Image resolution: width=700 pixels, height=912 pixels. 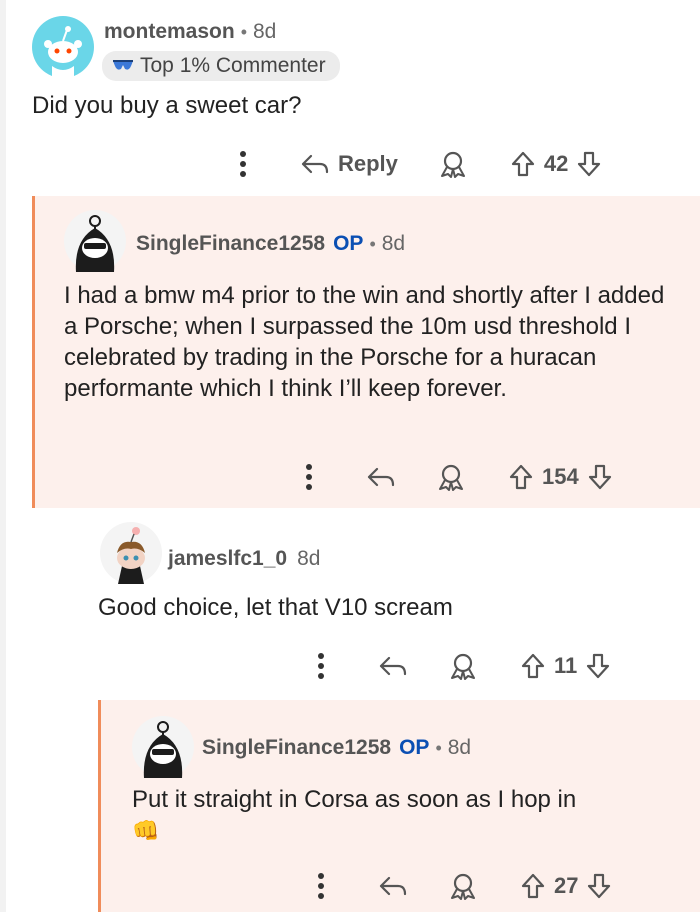 I want to click on comment-meta: montemason • 8d, so click(x=190, y=32).